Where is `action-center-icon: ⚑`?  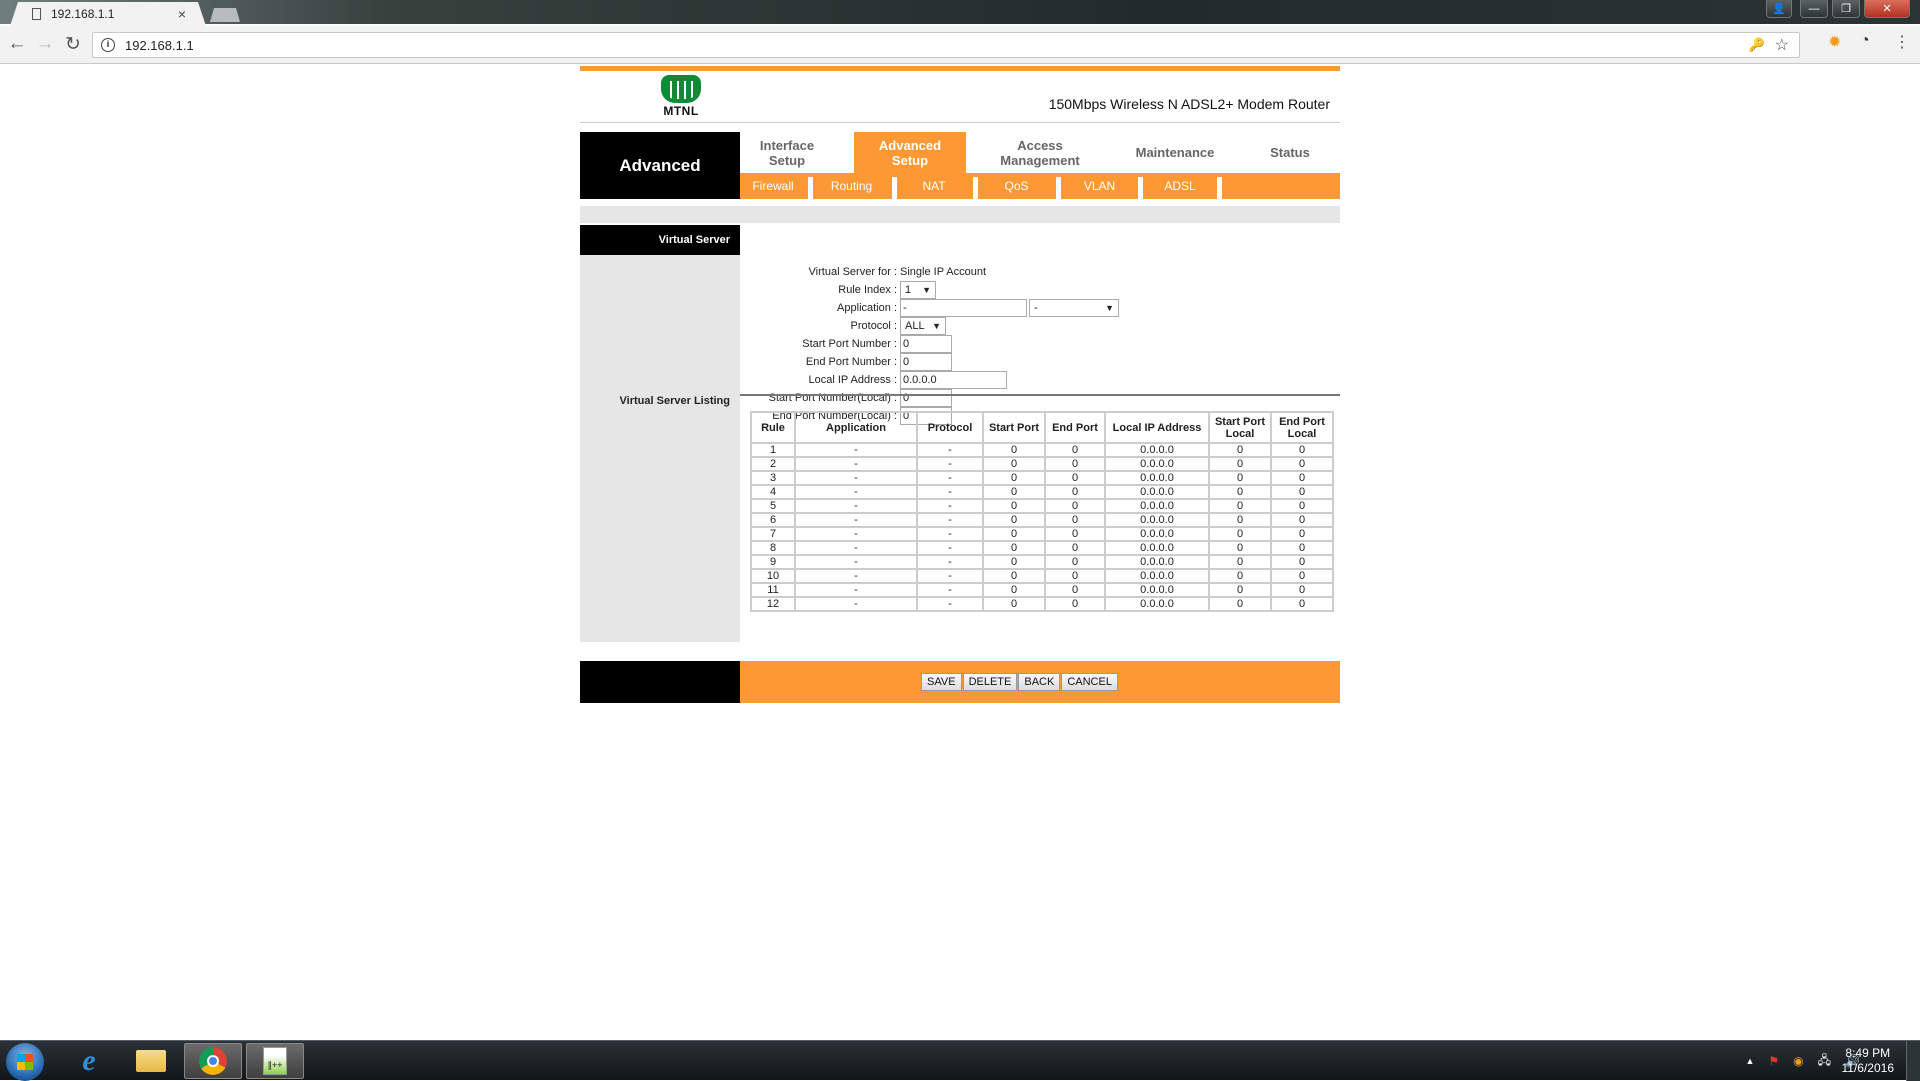
action-center-icon: ⚑ is located at coordinates (1773, 1061).